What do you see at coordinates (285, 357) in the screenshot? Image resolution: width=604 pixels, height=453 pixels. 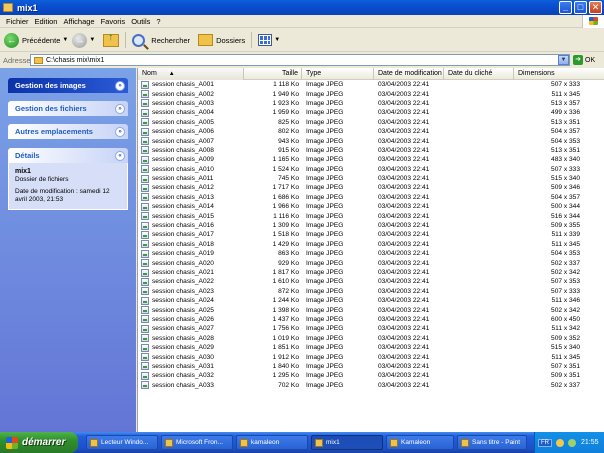 I see `file-size: 1 912 Ko` at bounding box center [285, 357].